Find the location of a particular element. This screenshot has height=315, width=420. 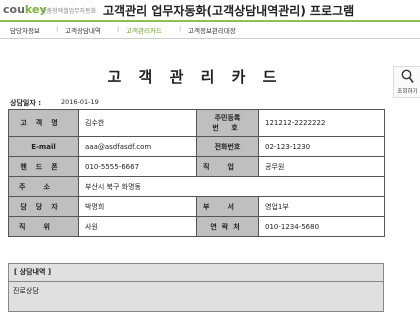

nav-tabs: 담당자정보 | 고객상담내역 | 고객관리카드 | 고객정보관리대장 is located at coordinates (210, 30).